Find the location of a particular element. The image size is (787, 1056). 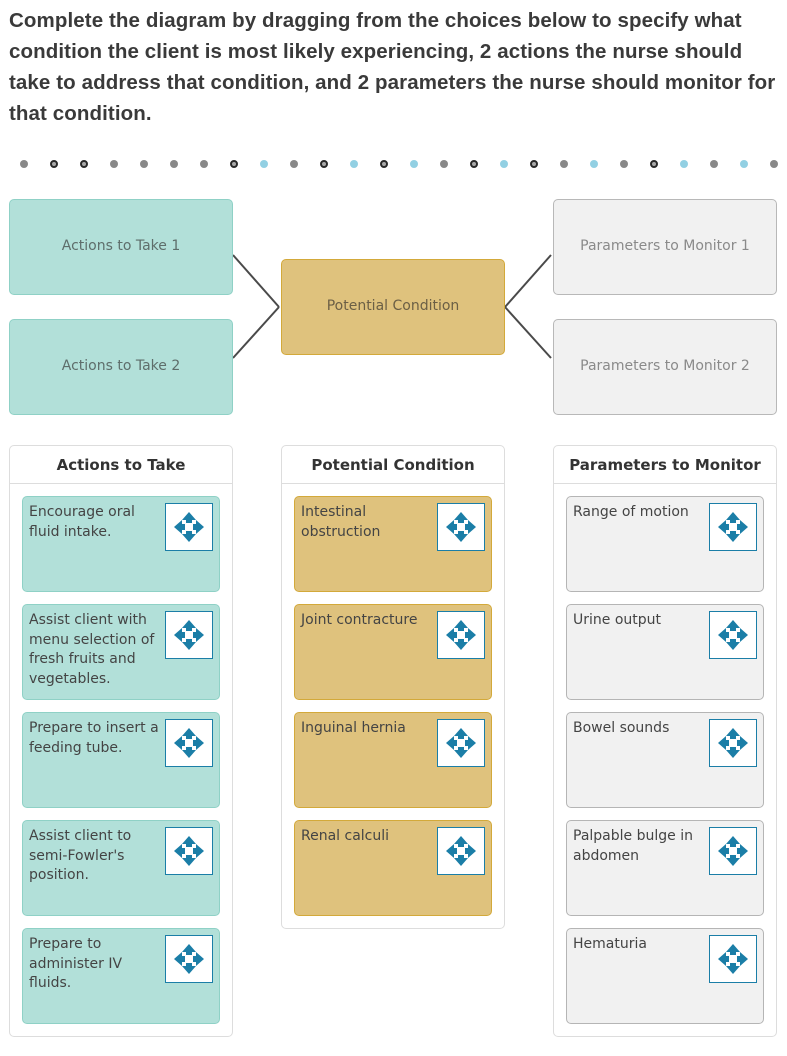

choice-label: Bowel sounds is located at coordinates (621, 728).